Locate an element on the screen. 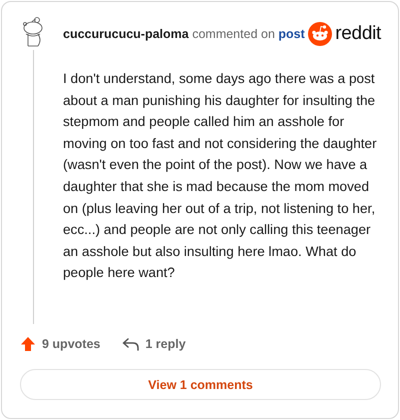 The image size is (400, 420). reply-icon is located at coordinates (131, 344).